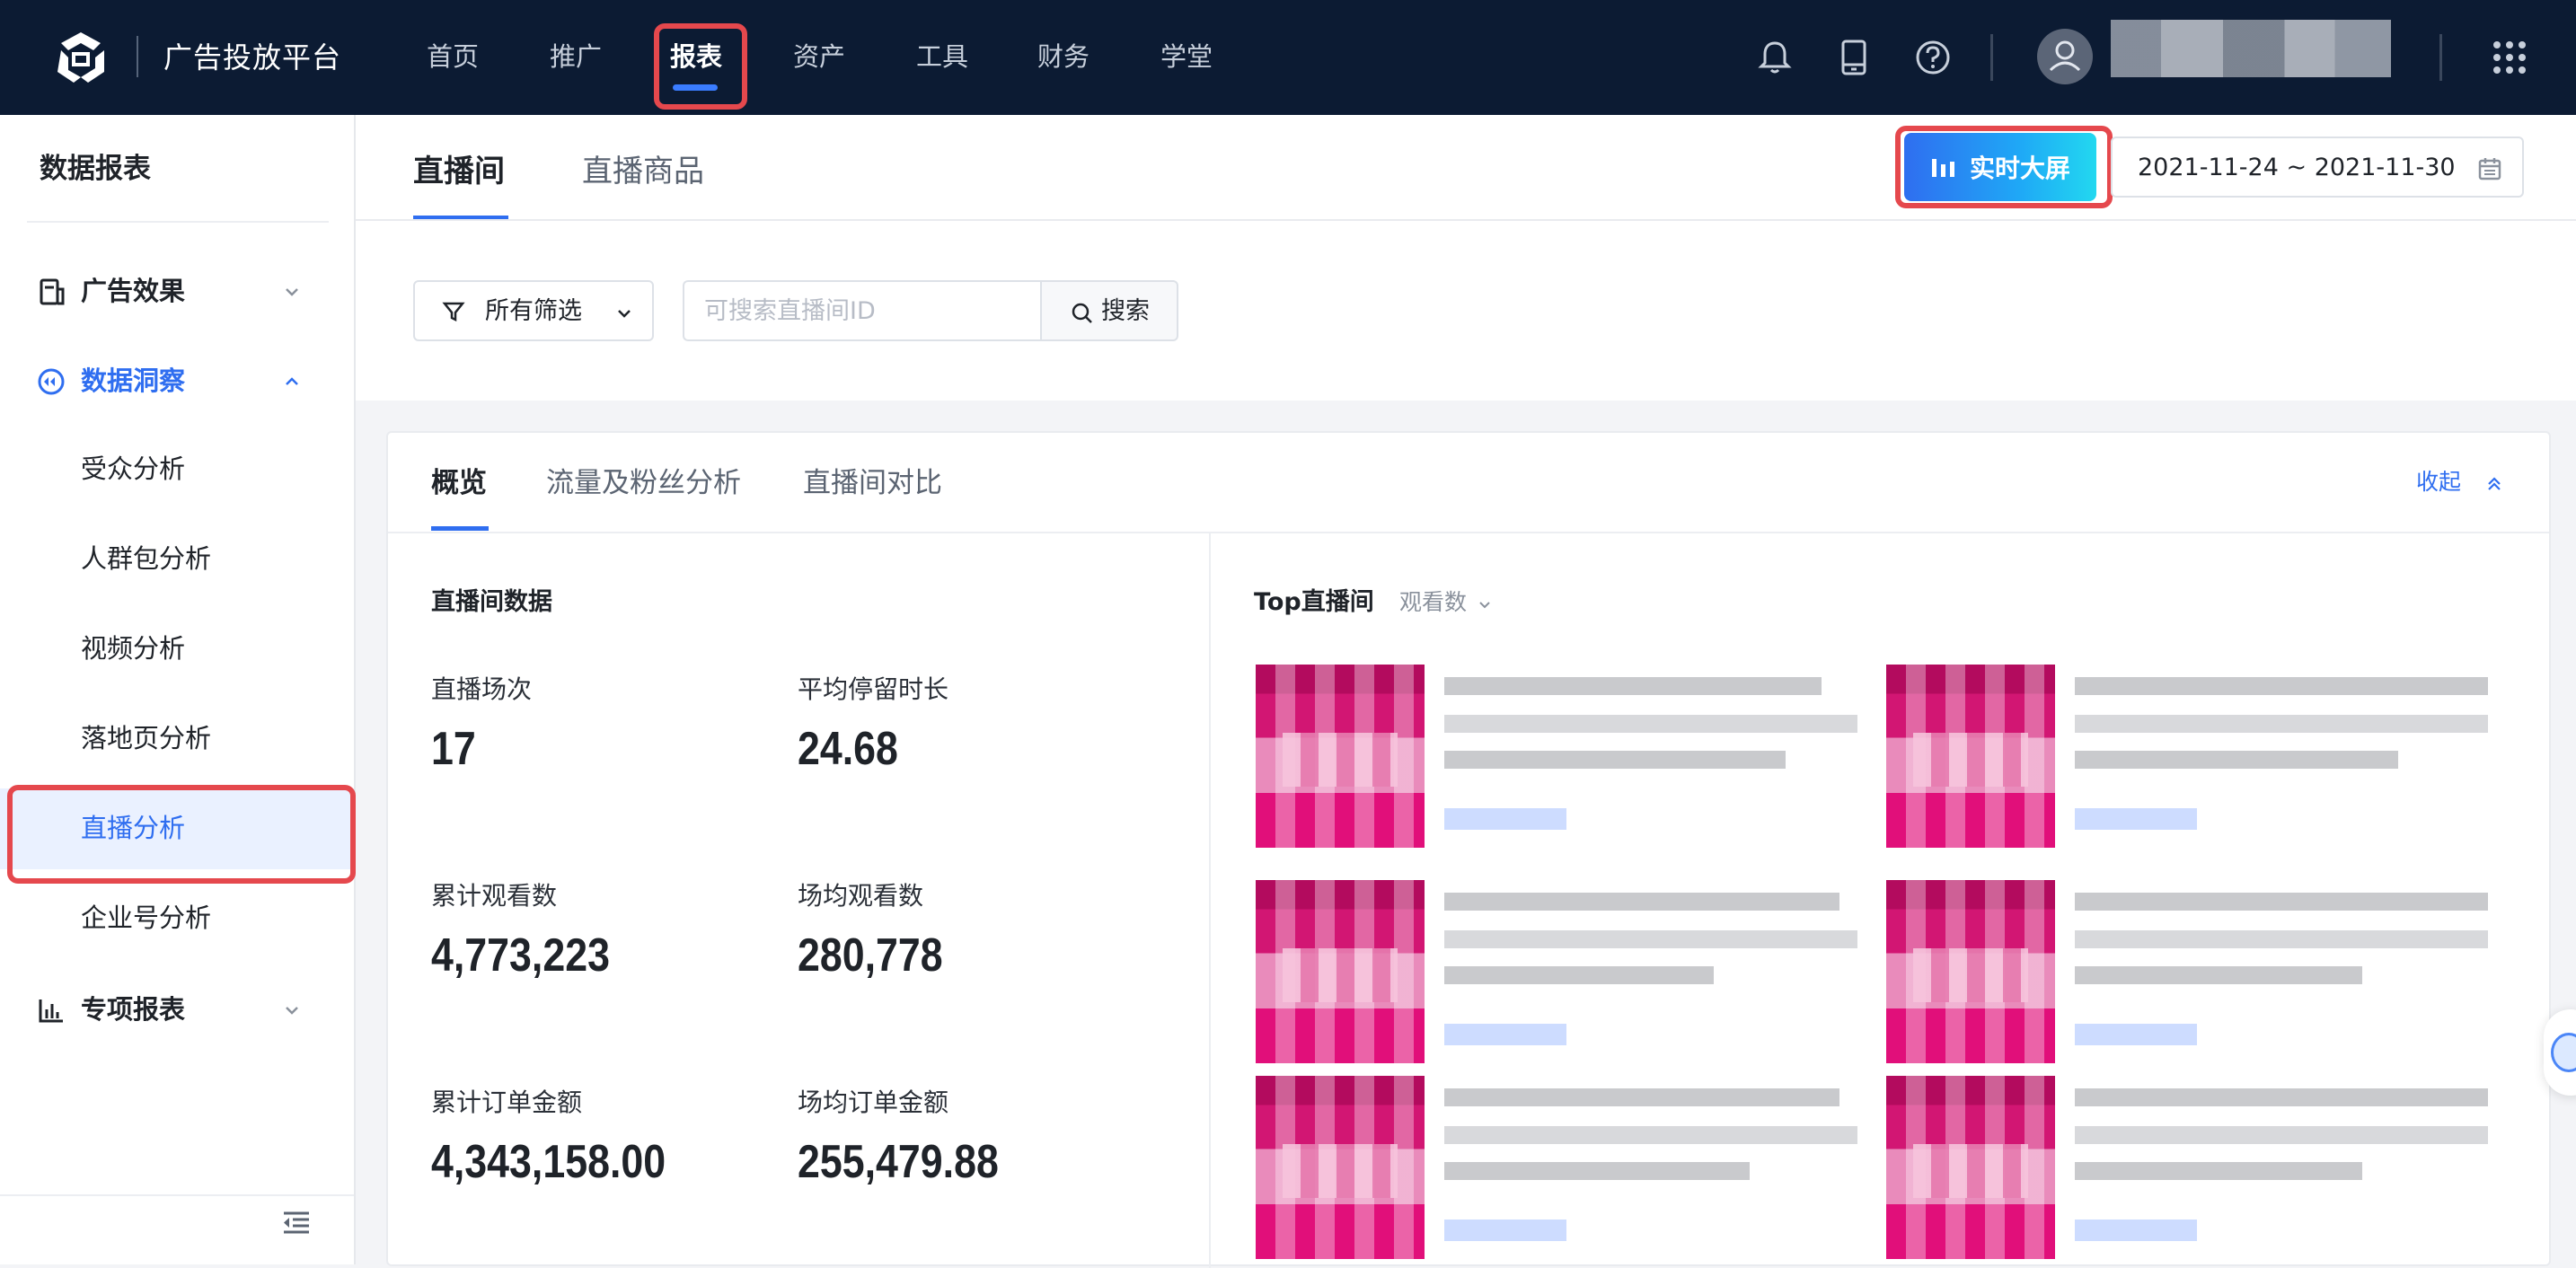  I want to click on platform-logo-icon, so click(80, 57).